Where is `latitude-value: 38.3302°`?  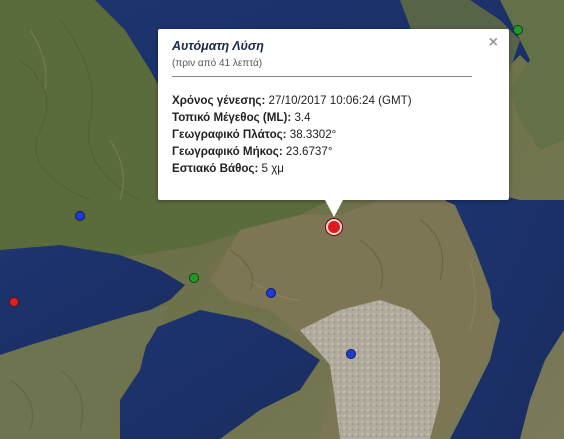 latitude-value: 38.3302° is located at coordinates (311, 134).